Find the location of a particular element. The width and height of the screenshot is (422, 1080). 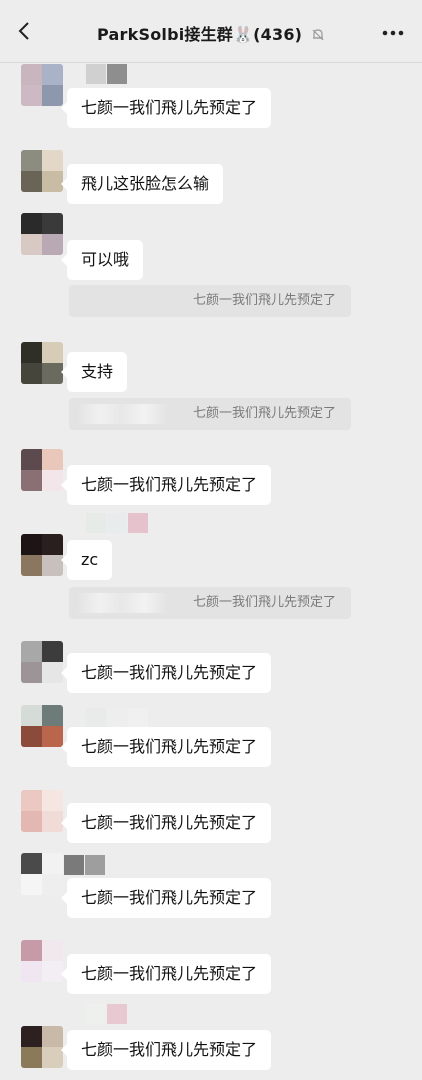

message-bubble: zc is located at coordinates (86, 560).